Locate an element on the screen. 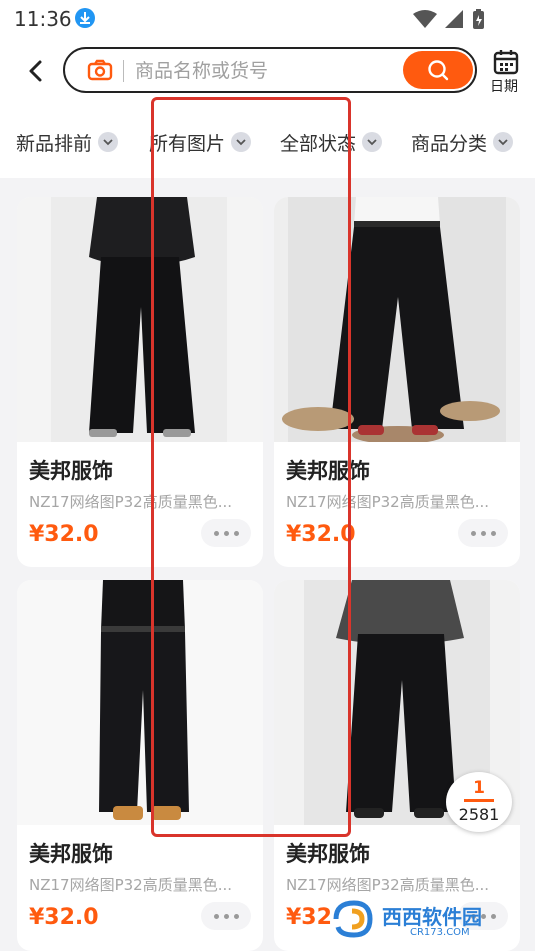  back-button is located at coordinates (36, 71).